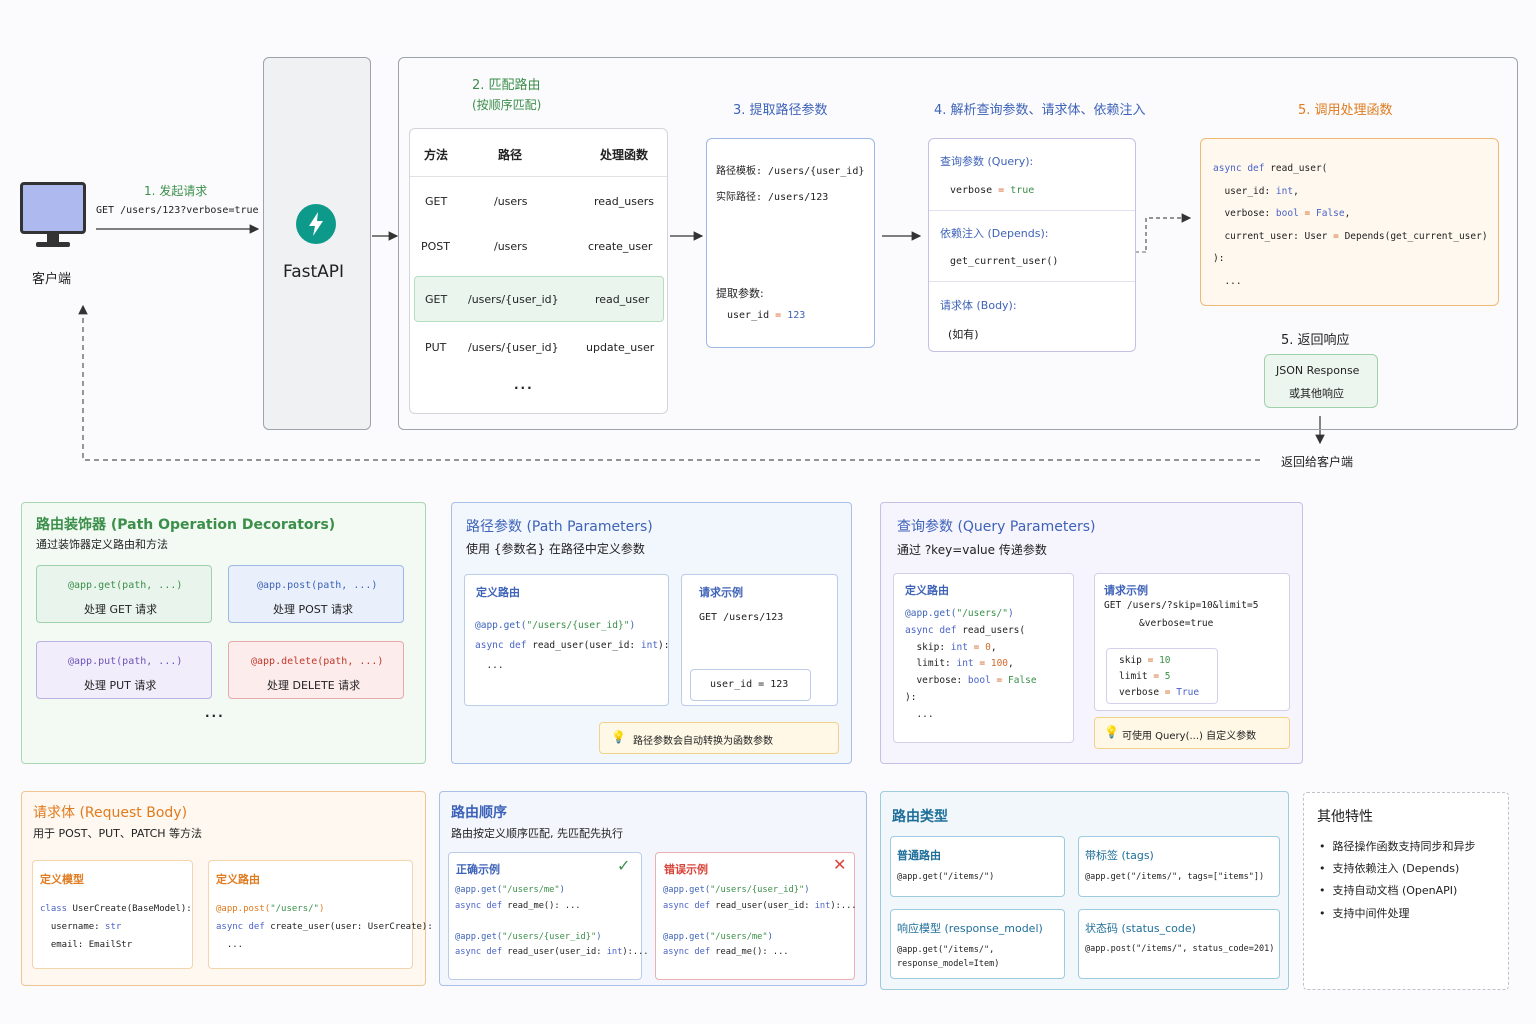  I want to click on path-template-label: 路径模板: /users/{user_id}, so click(790, 171).